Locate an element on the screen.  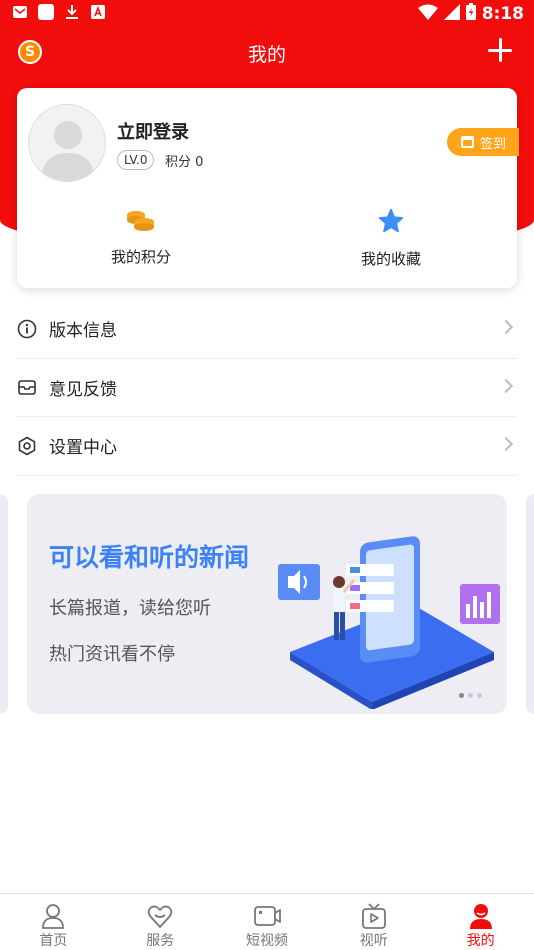
download-icon is located at coordinates (72, 12).